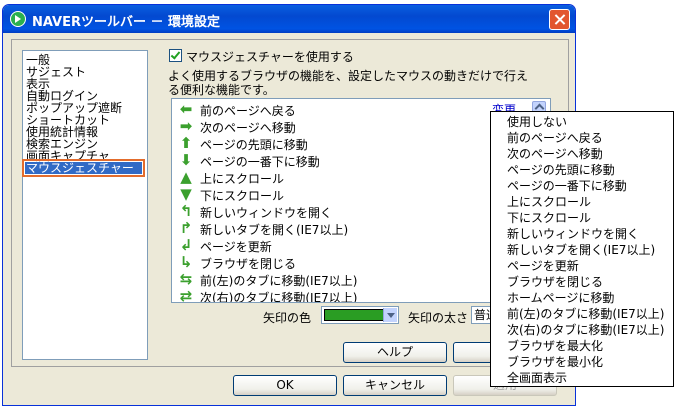  What do you see at coordinates (279, 281) in the screenshot?
I see `gesture-row-label: 前(左)のタブに移動(IE7以上)` at bounding box center [279, 281].